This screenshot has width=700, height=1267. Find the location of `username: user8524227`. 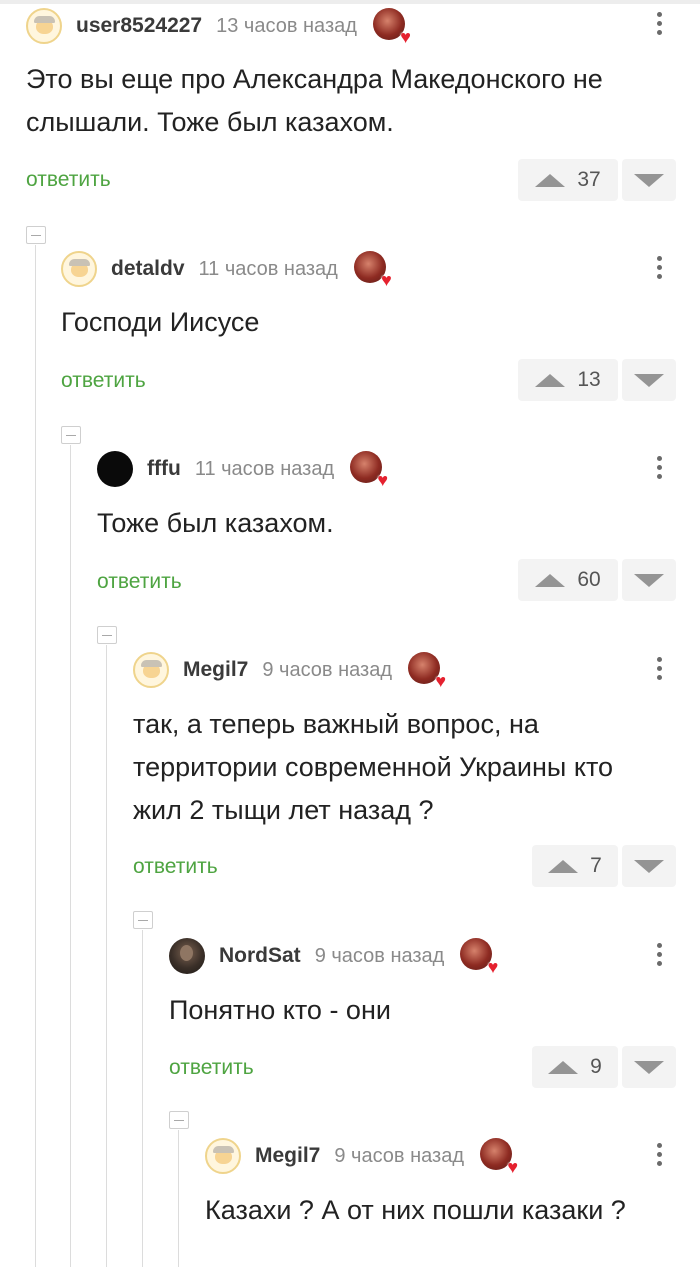

username: user8524227 is located at coordinates (139, 26).